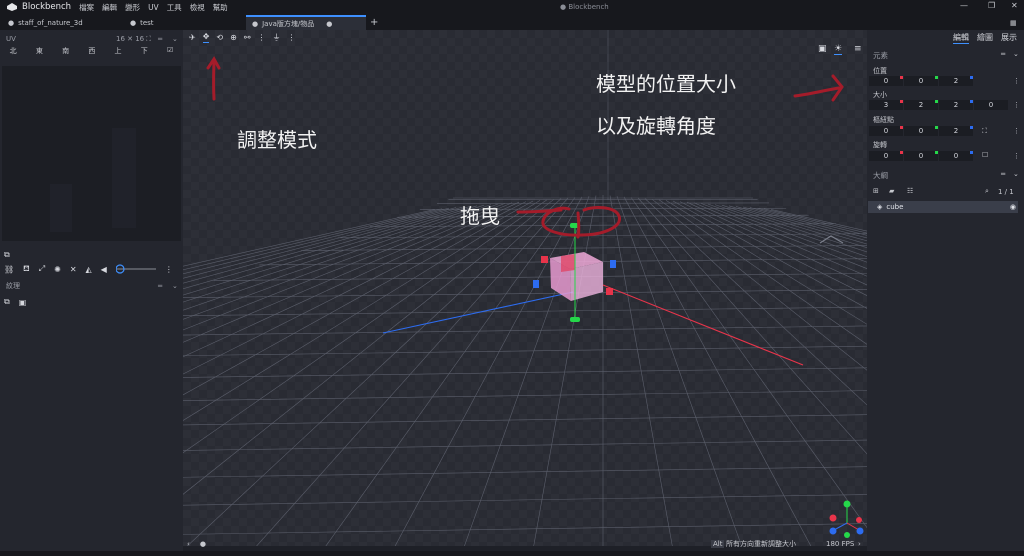 This screenshot has width=1024, height=556. I want to click on vertex-snap-icon: ⚯, so click(247, 37).